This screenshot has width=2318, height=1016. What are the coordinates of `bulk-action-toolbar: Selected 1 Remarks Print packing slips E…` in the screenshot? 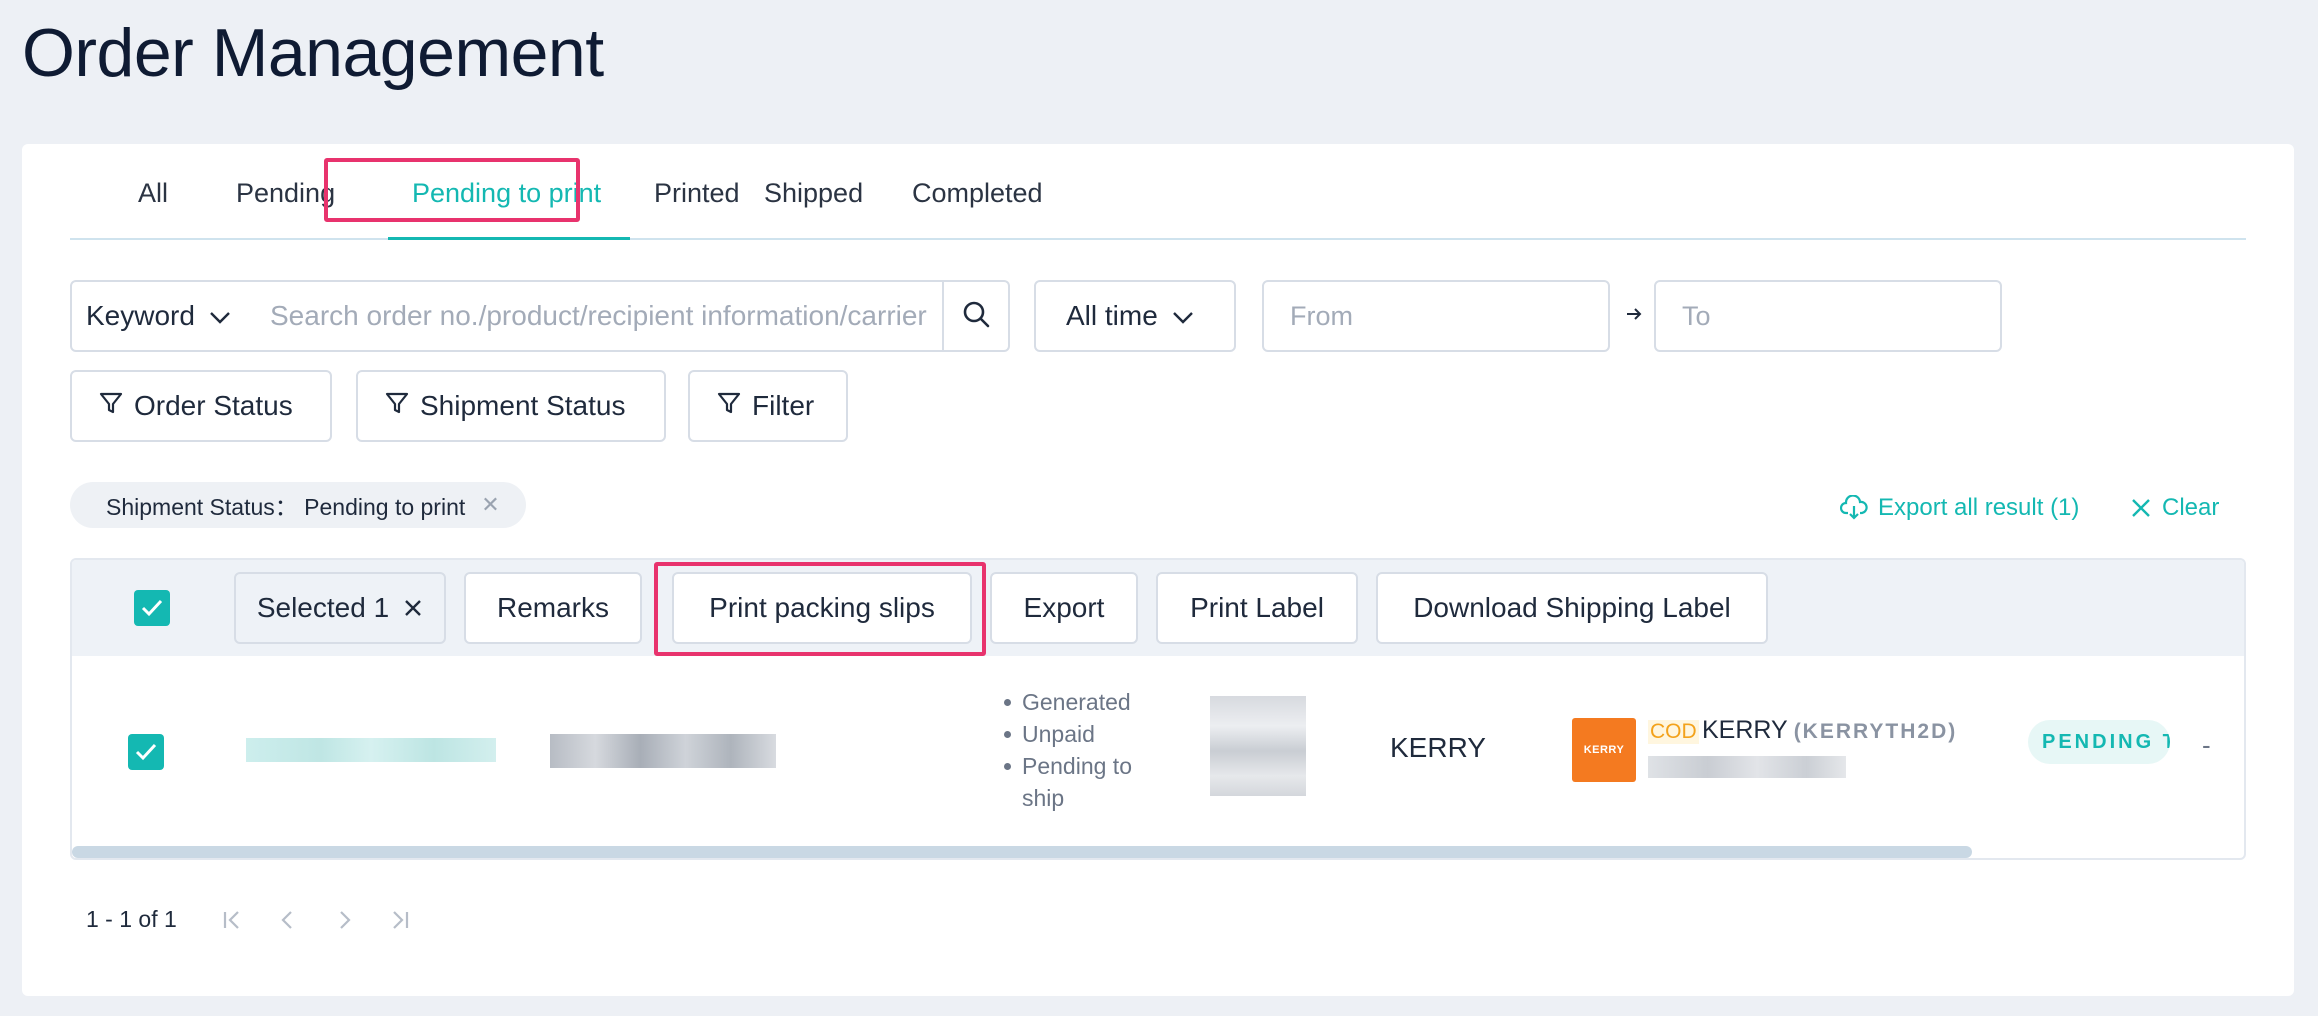 It's located at (1158, 608).